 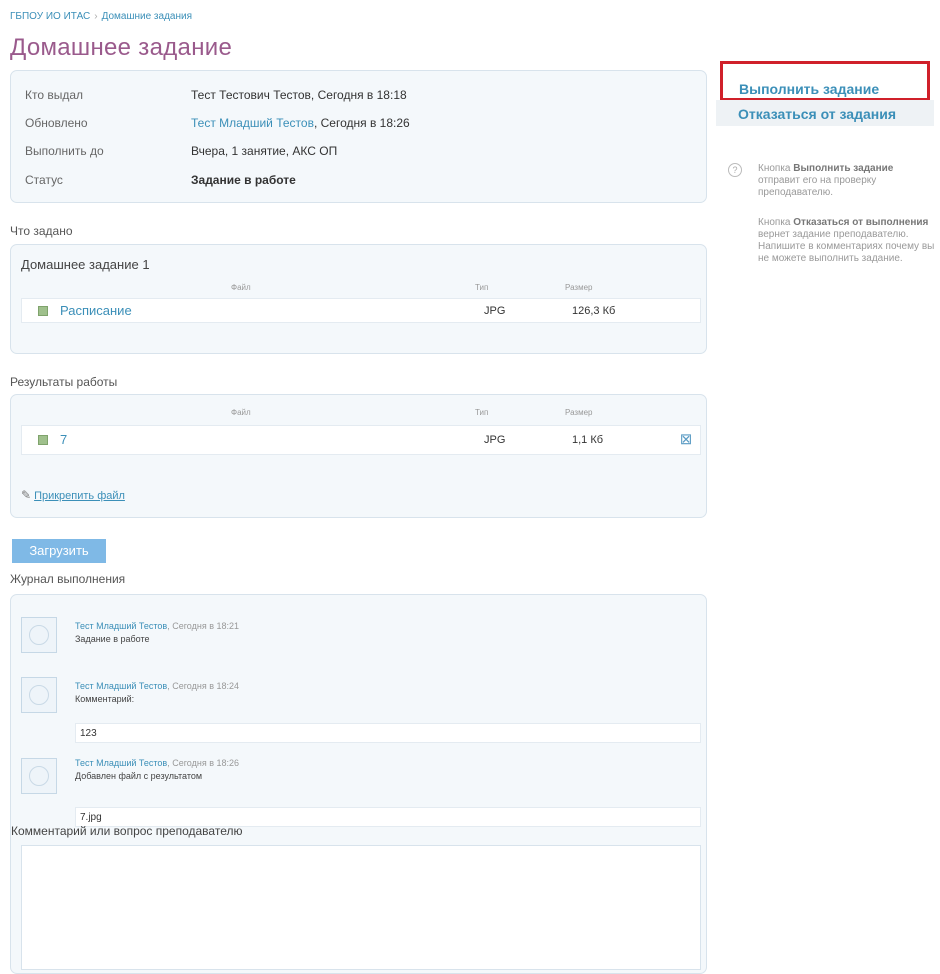 I want to click on log-entry-head: Тест Младший Тестов, Сегодня в 18:24, so click(x=157, y=686).